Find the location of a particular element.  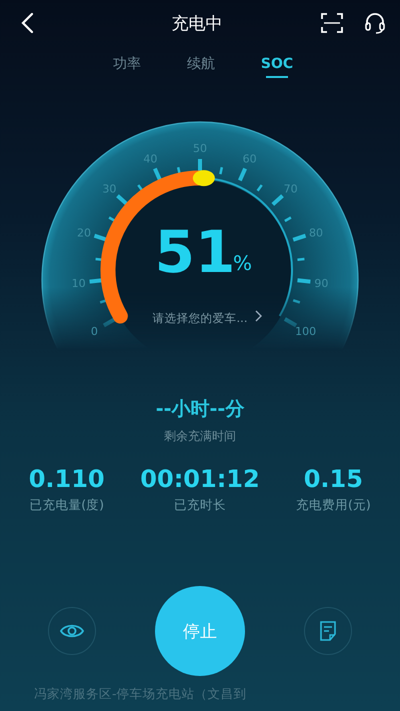

stat-label: 充电费用(元) is located at coordinates (333, 505).